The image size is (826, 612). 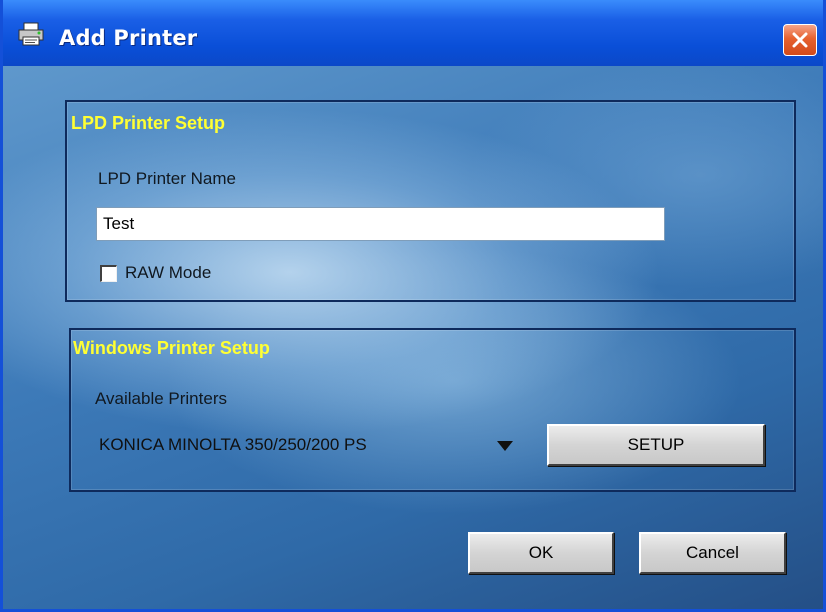 I want to click on raw-mode-label: RAW Mode, so click(x=168, y=273).